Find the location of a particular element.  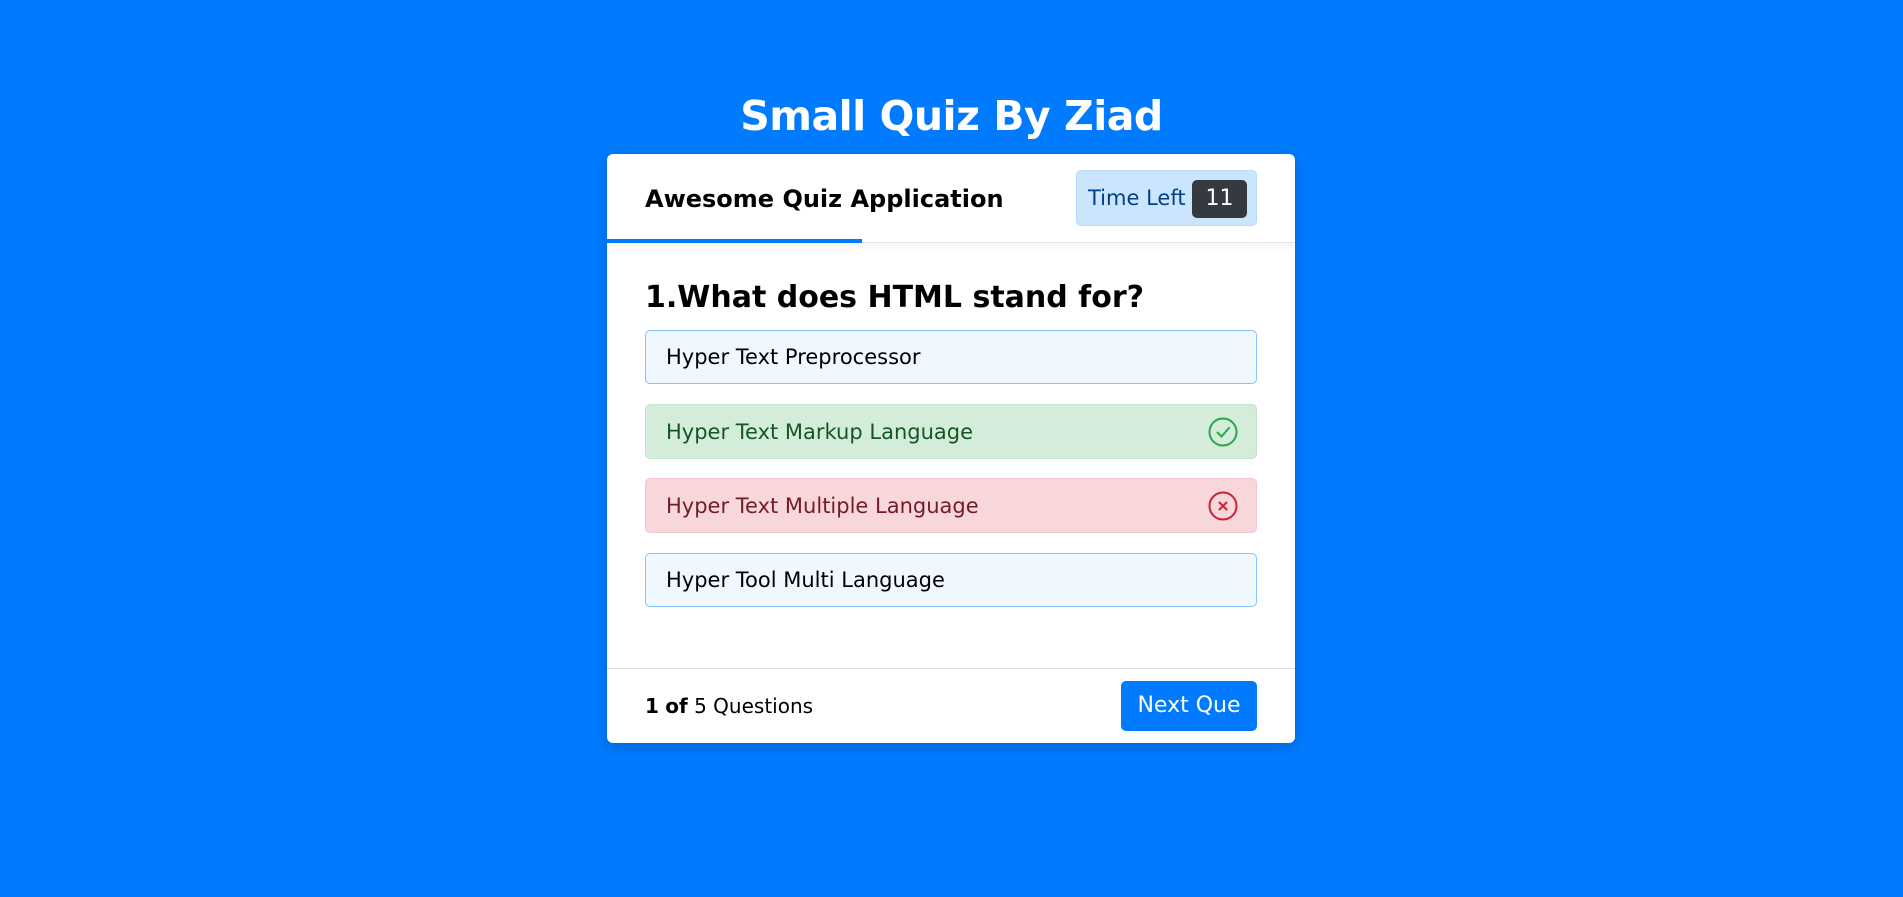

counter-of: of is located at coordinates (676, 706).